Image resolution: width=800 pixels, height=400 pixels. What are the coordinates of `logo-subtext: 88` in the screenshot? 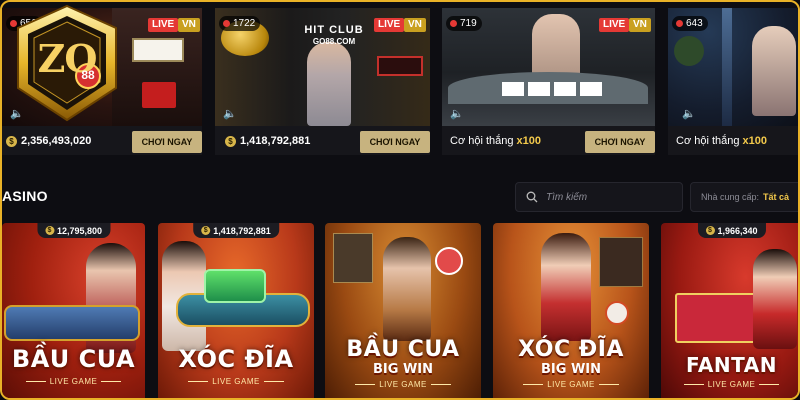 It's located at (88, 75).